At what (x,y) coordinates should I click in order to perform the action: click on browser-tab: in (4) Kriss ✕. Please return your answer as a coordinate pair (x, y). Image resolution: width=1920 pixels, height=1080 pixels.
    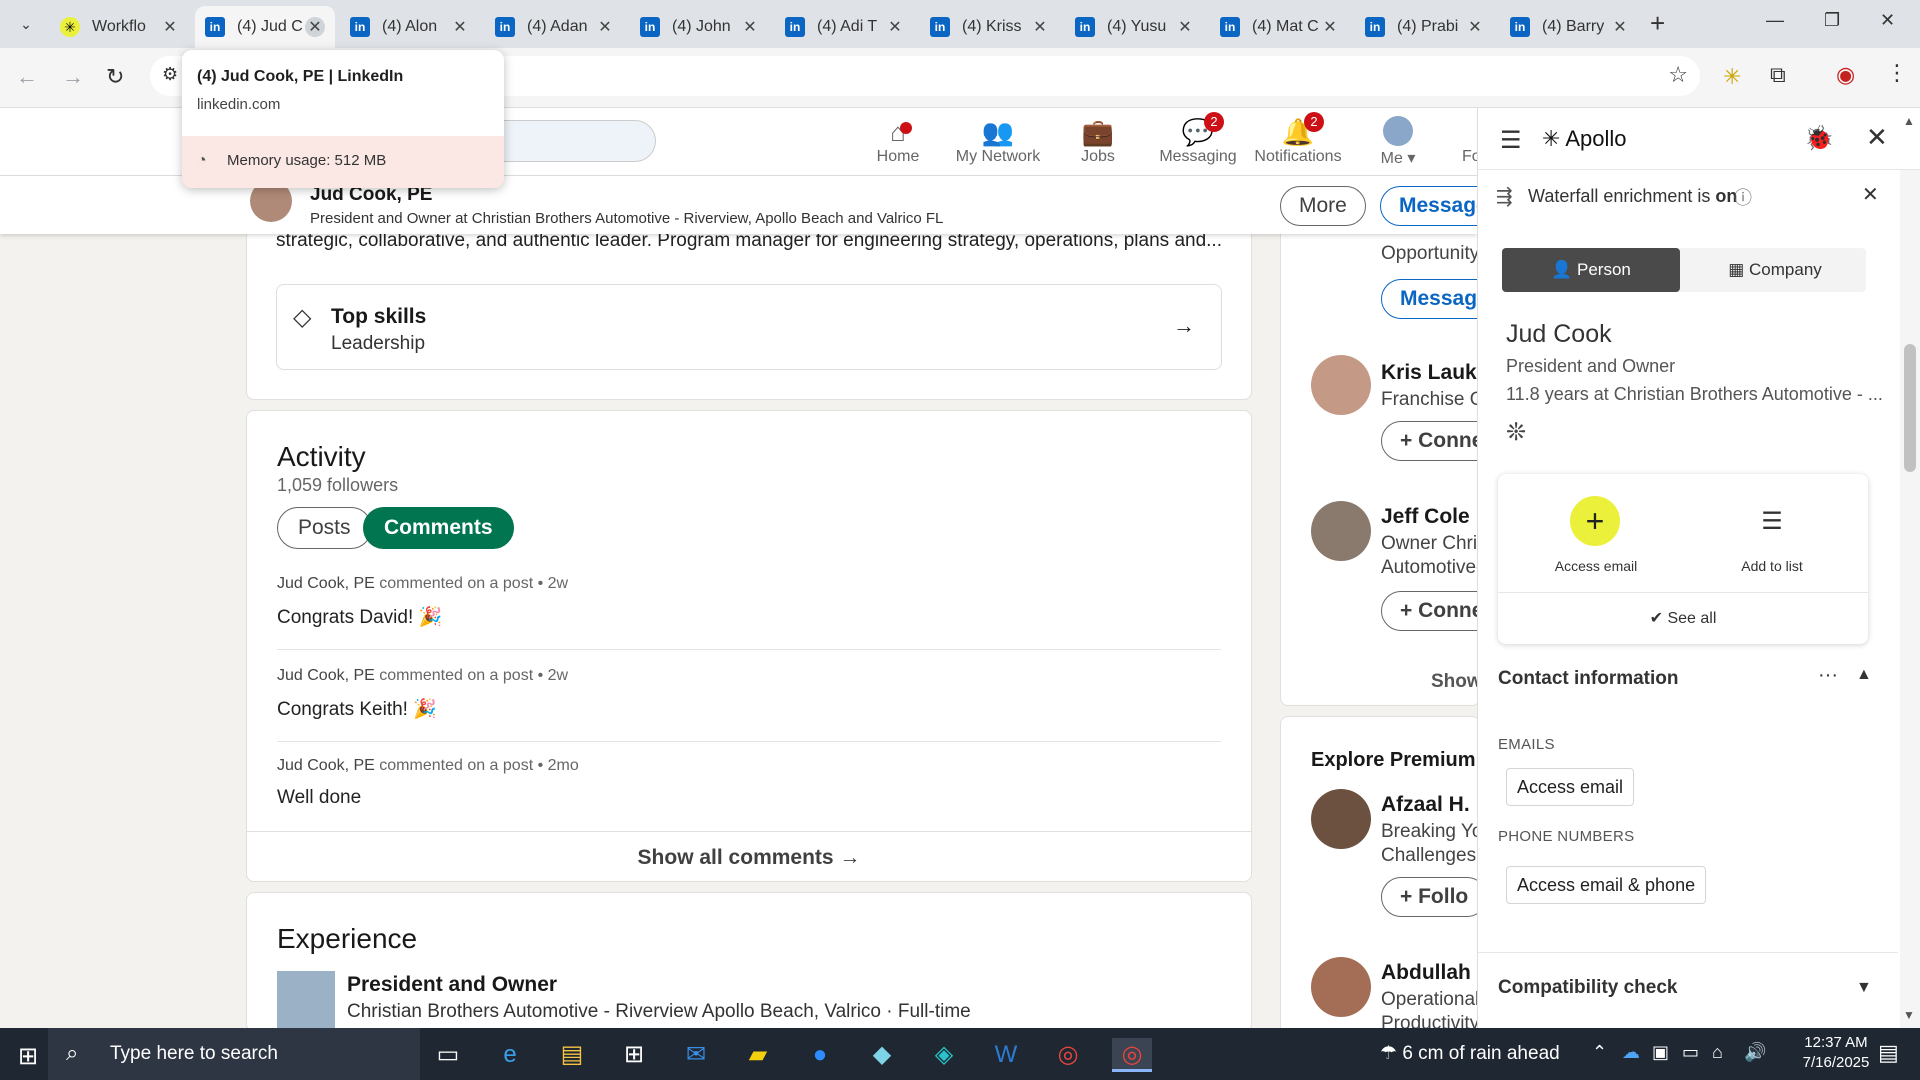
    Looking at the image, I should click on (990, 27).